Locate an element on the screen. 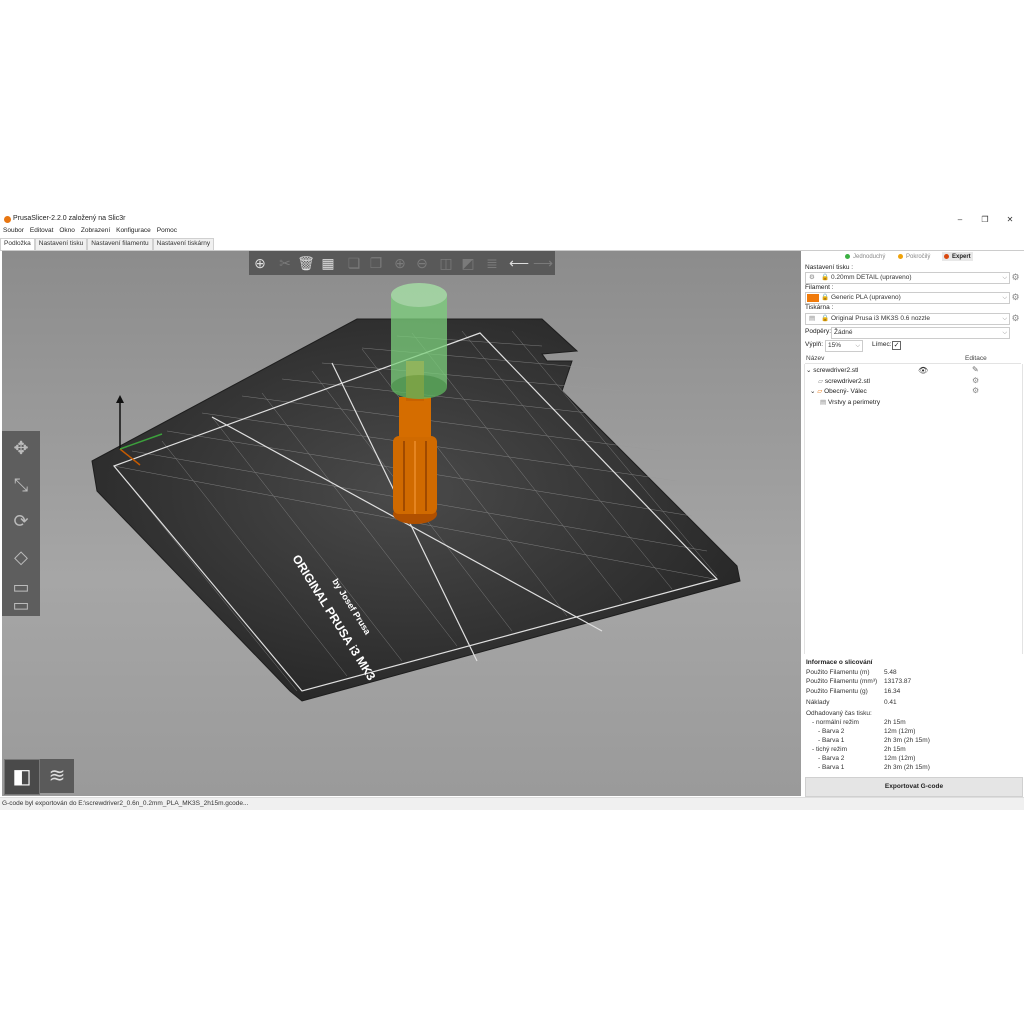 This screenshot has width=1024, height=1024. tab-plater: Podložka is located at coordinates (17, 244).